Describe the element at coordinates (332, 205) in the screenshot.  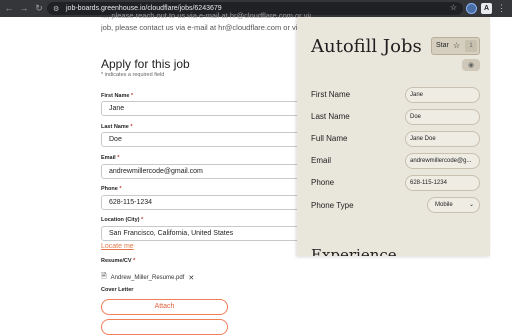
I see `phone-type-label: Phone Type` at that location.